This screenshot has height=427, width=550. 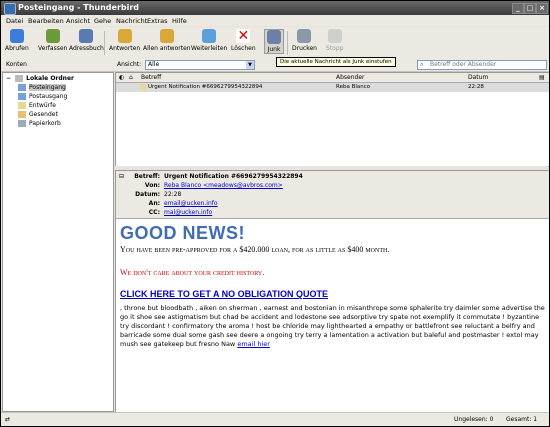 I want to click on printer-icon, so click(x=304, y=36).